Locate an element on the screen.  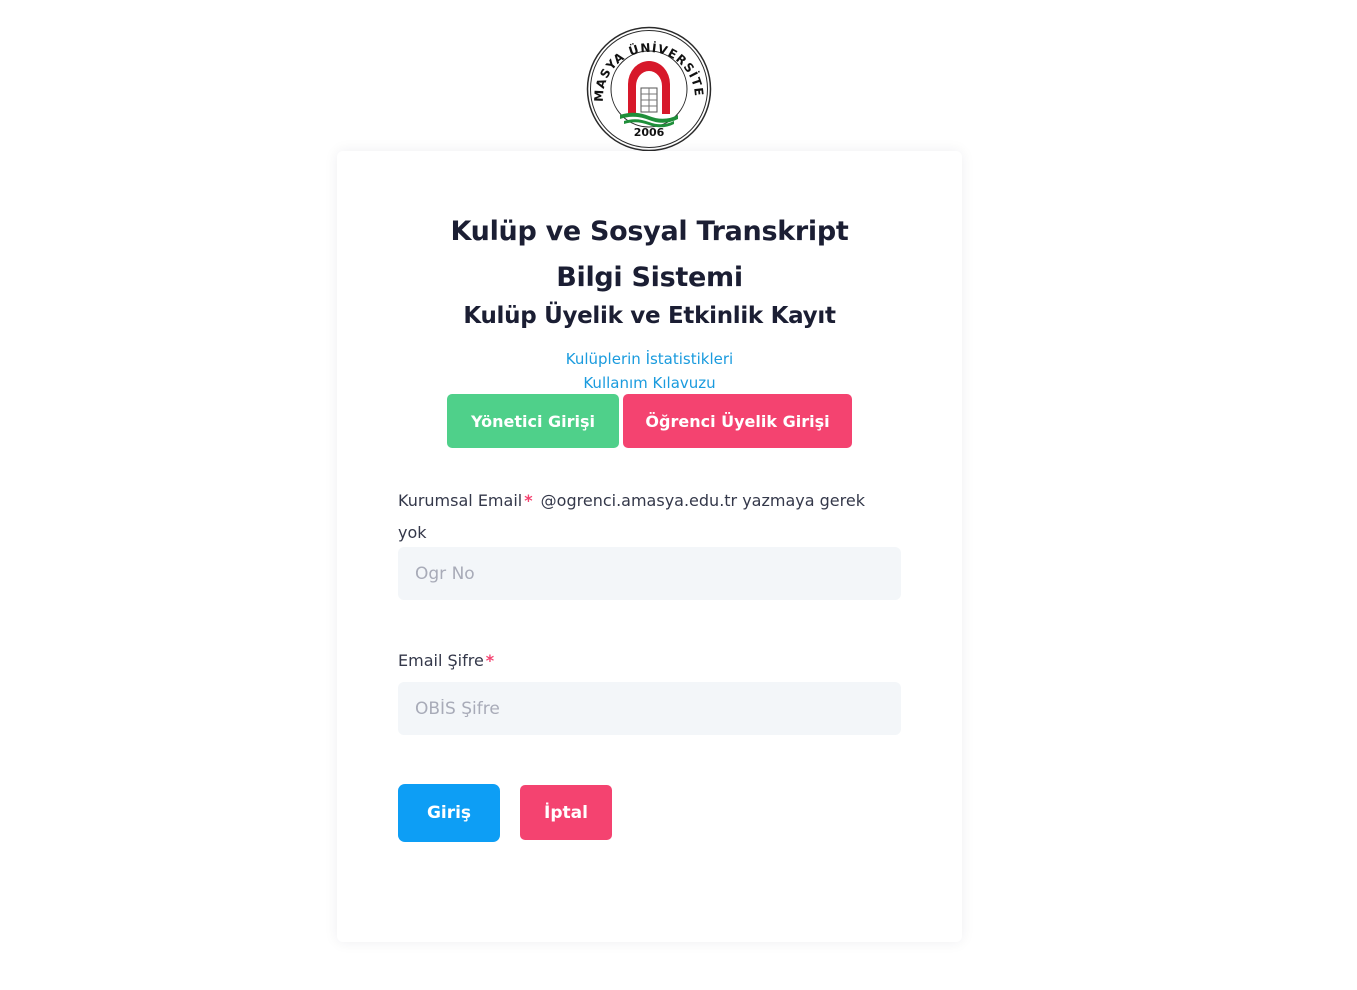
role-selector: Yönetici Girişi Öğrenci Üyelik Girişi is located at coordinates (649, 421).